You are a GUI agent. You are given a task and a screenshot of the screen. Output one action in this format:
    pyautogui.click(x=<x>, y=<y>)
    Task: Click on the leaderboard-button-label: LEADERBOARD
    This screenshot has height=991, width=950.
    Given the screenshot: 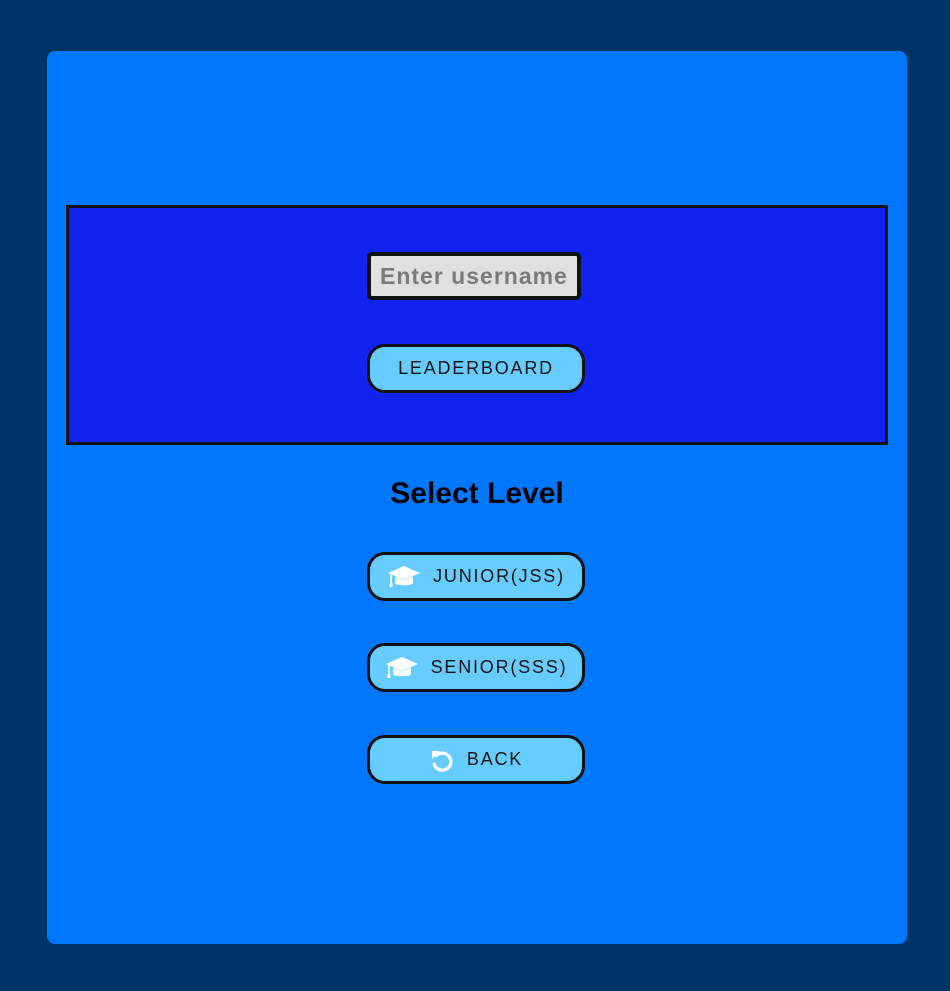 What is the action you would take?
    pyautogui.click(x=476, y=368)
    